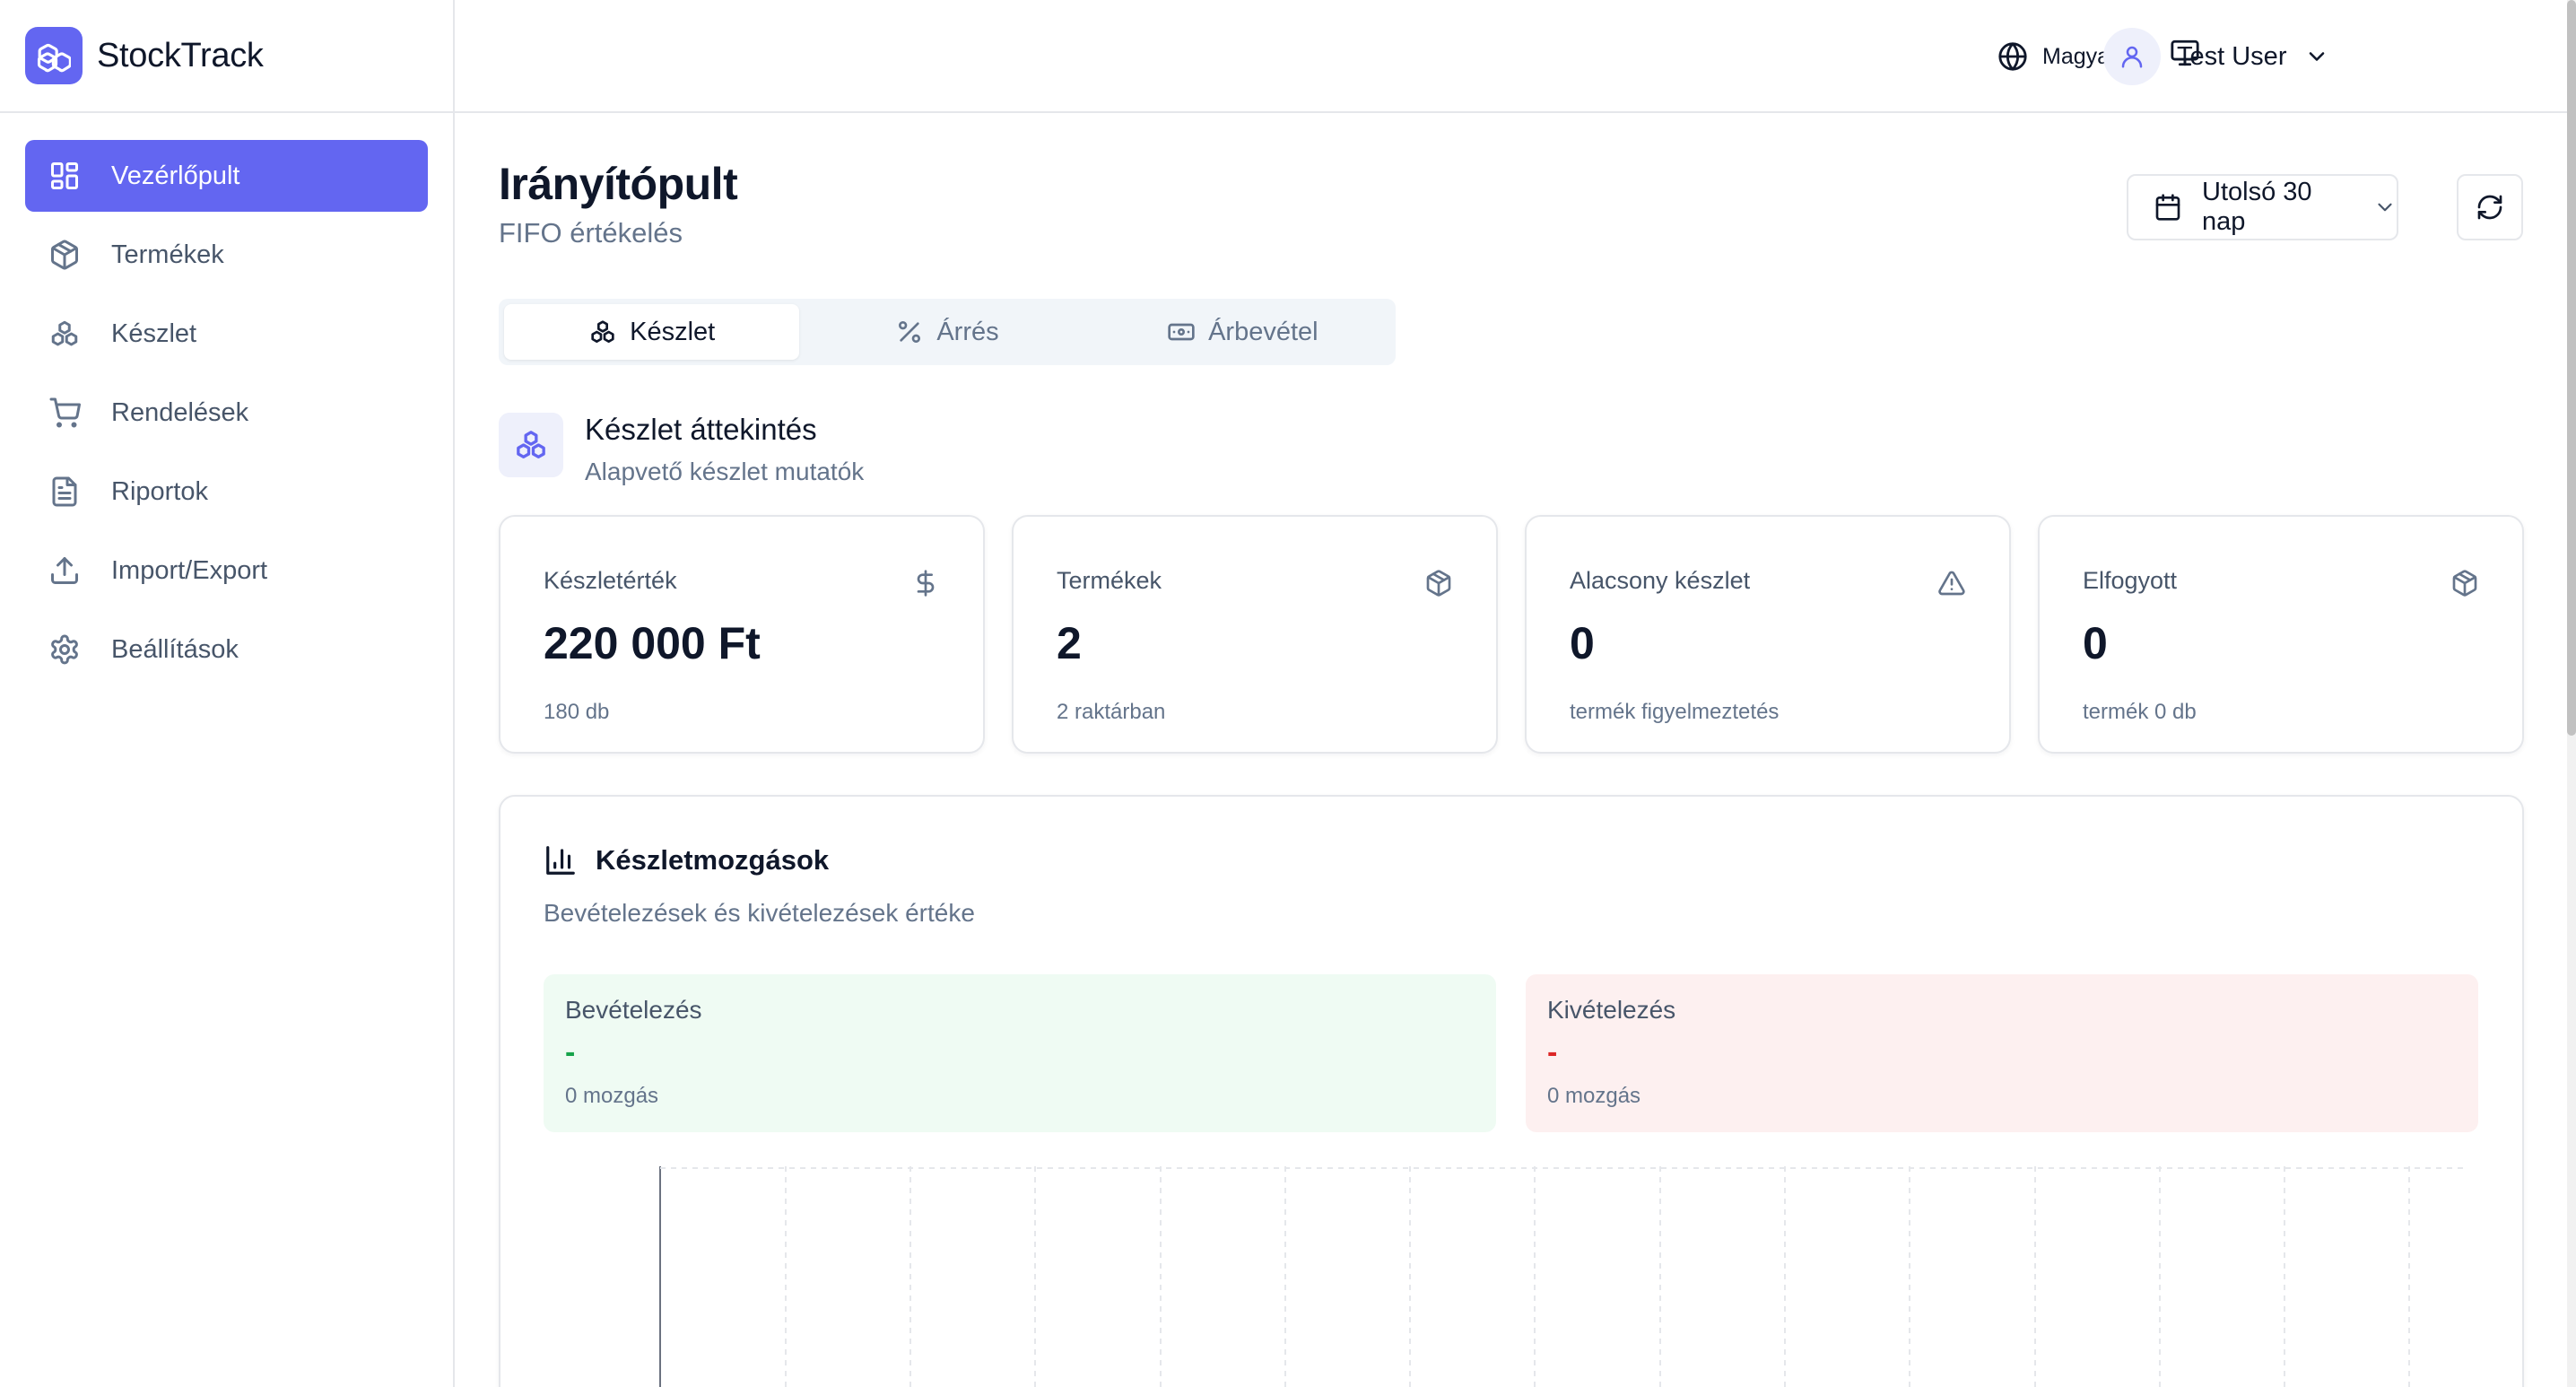  Describe the element at coordinates (1069, 643) in the screenshot. I see `card-value: 2` at that location.